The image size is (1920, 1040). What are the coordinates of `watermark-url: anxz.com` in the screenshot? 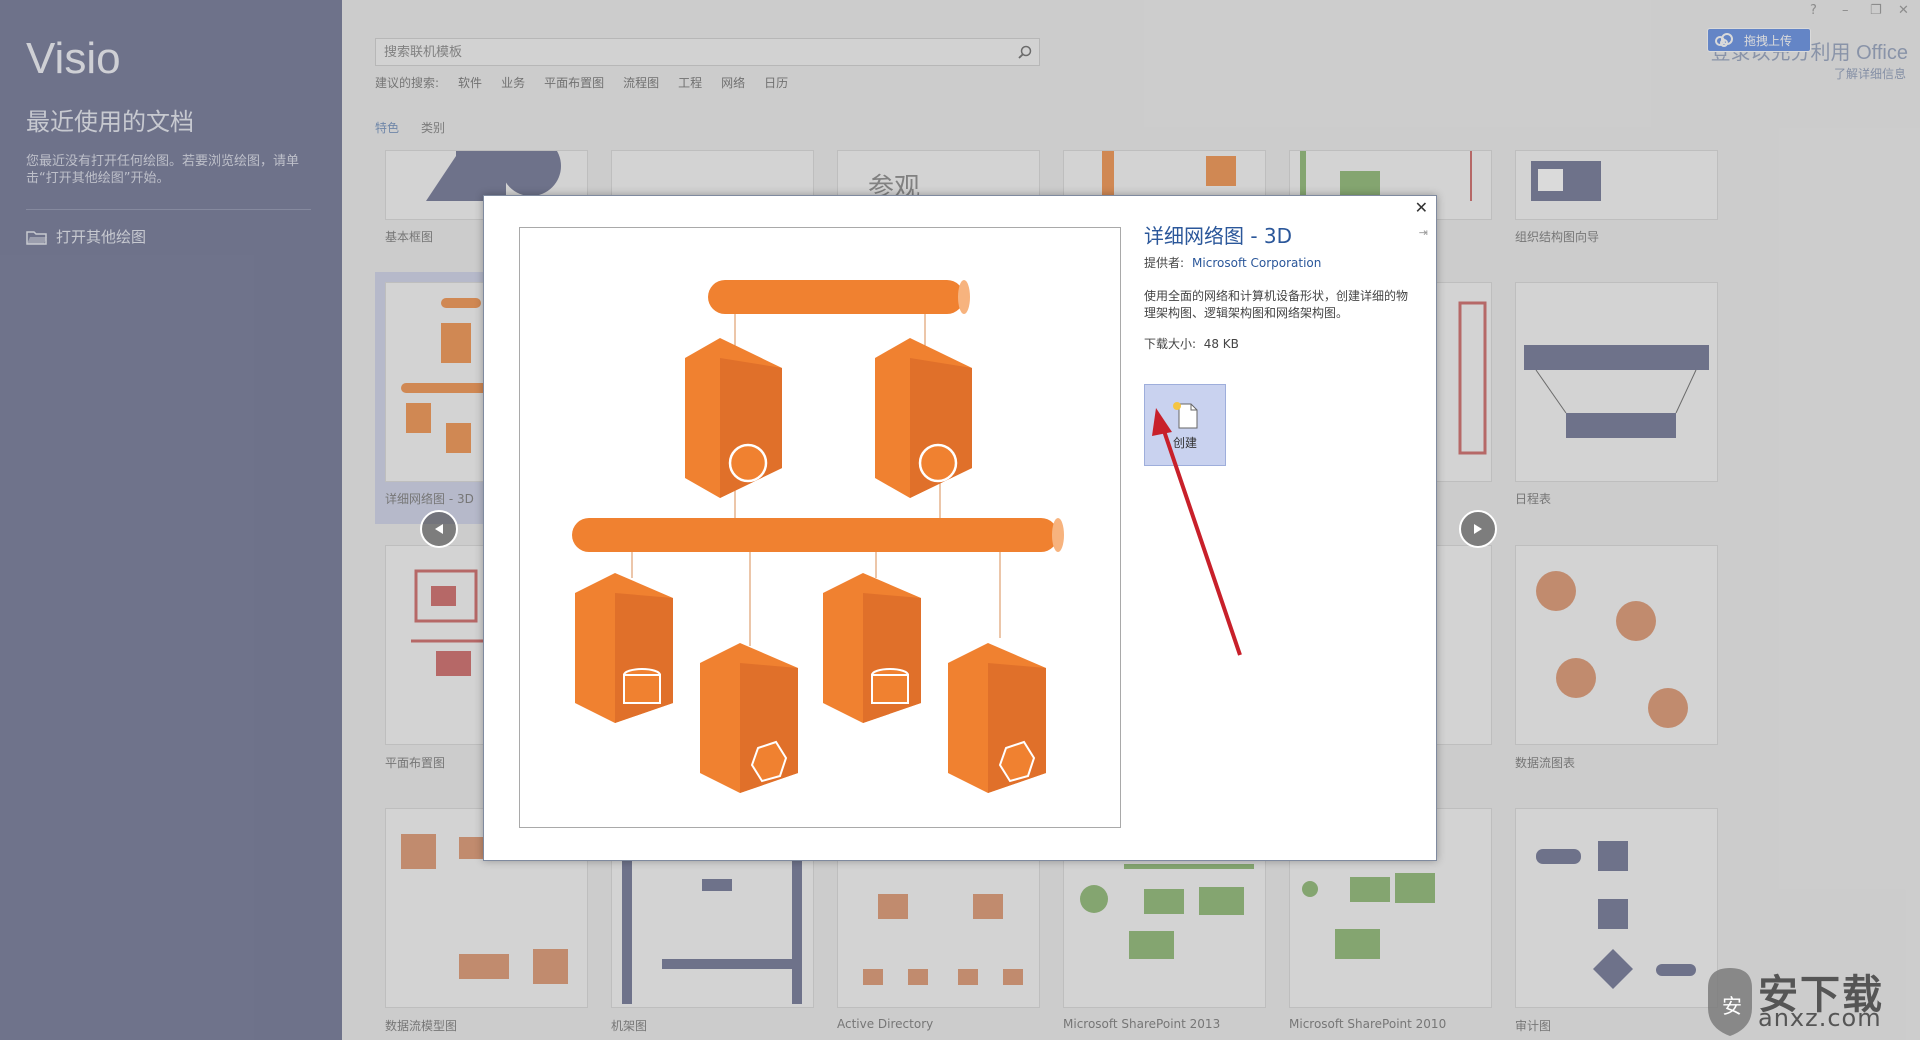 It's located at (1820, 1018).